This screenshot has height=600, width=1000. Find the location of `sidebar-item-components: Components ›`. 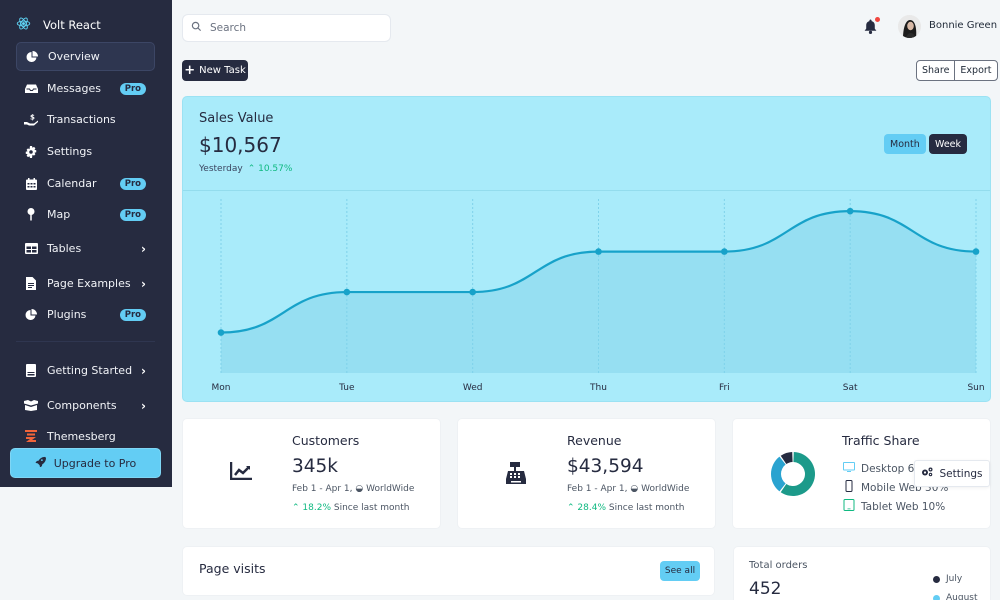

sidebar-item-components: Components › is located at coordinates (85, 405).